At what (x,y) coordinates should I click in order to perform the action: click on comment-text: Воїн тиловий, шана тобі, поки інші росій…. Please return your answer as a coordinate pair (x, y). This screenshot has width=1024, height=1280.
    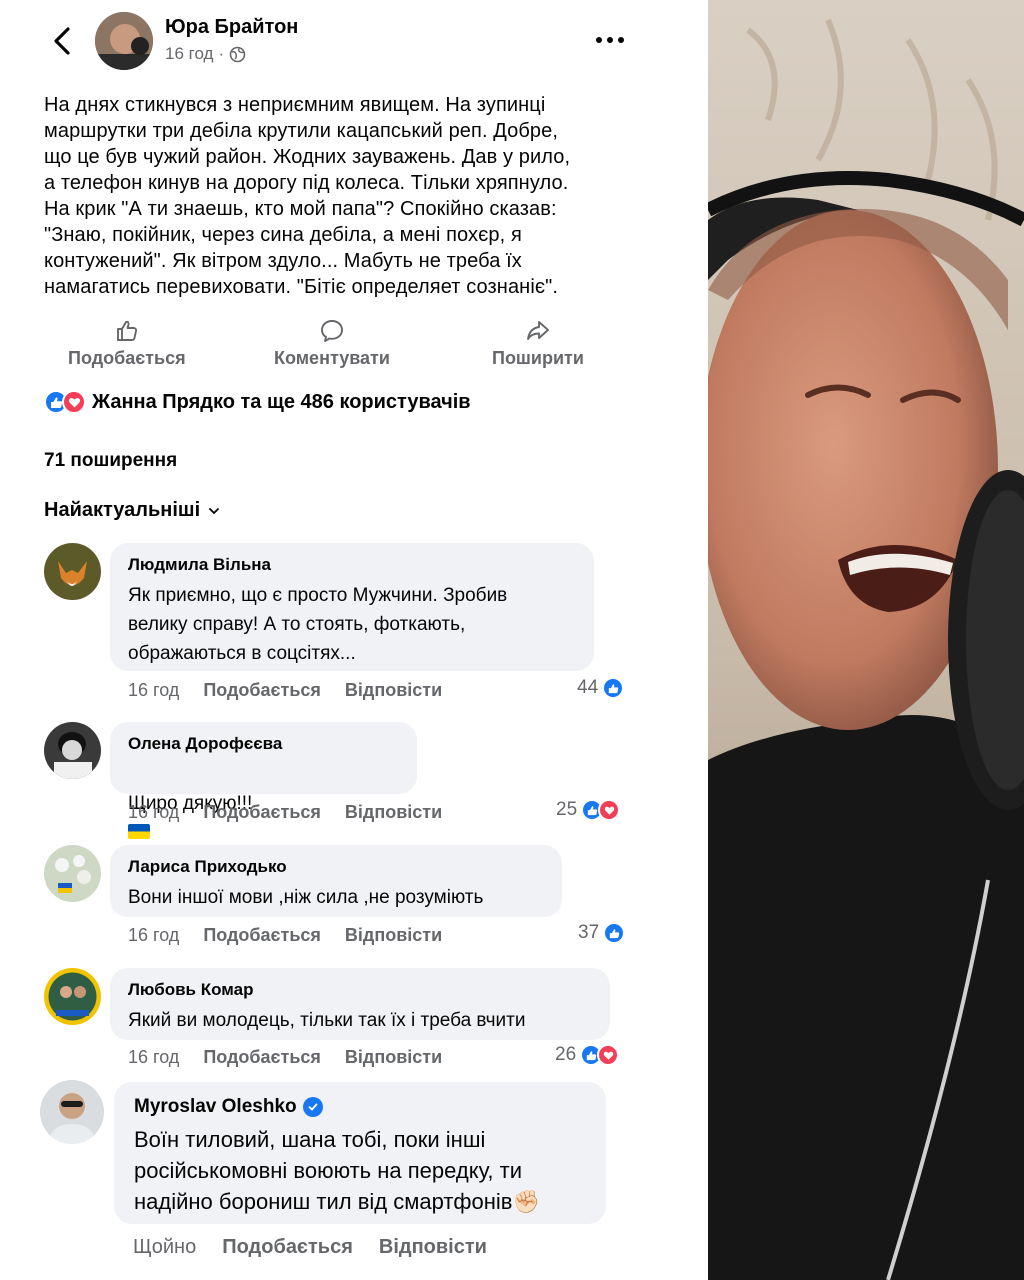
    Looking at the image, I should click on (328, 1170).